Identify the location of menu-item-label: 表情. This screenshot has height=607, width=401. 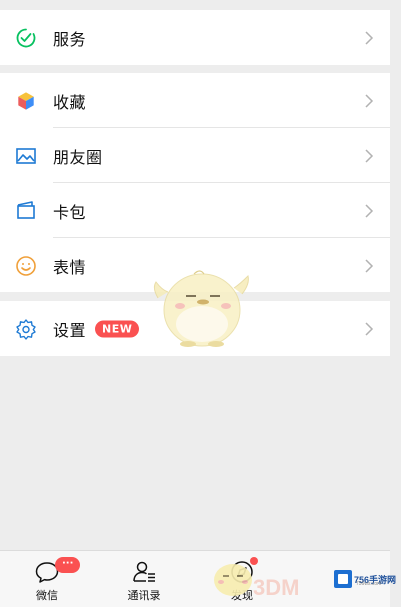
(70, 267).